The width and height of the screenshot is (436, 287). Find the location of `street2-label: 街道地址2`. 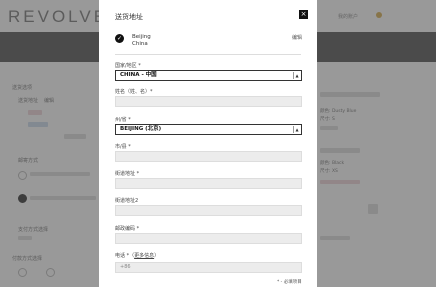

street2-label: 街道地址2 is located at coordinates (127, 201).